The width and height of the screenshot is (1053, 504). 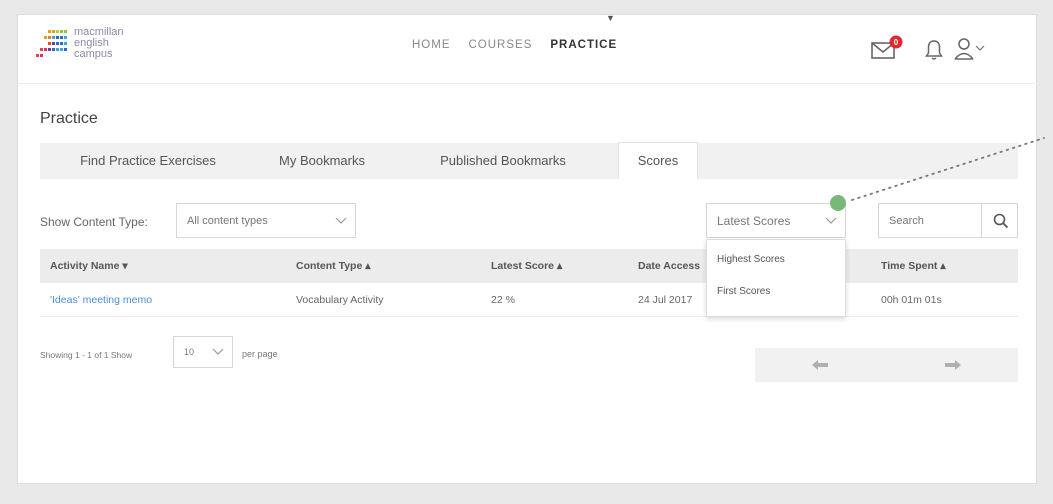 I want to click on main-nav: HOME COURSES PRACTICE, so click(x=514, y=45).